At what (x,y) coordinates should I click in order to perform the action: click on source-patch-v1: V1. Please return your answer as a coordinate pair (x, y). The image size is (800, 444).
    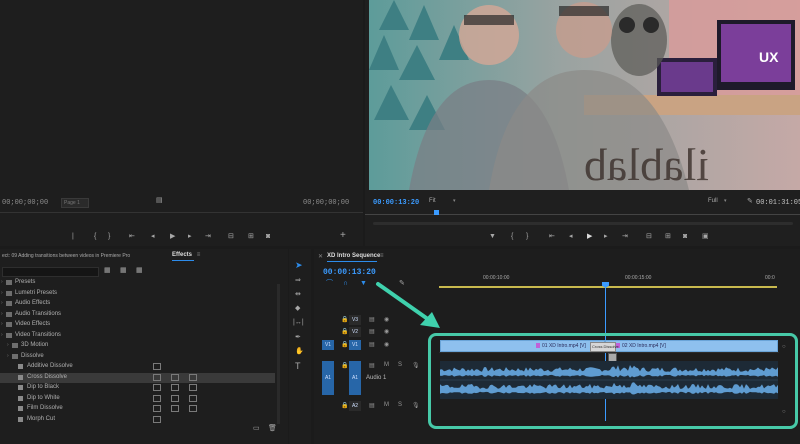
    Looking at the image, I should click on (328, 345).